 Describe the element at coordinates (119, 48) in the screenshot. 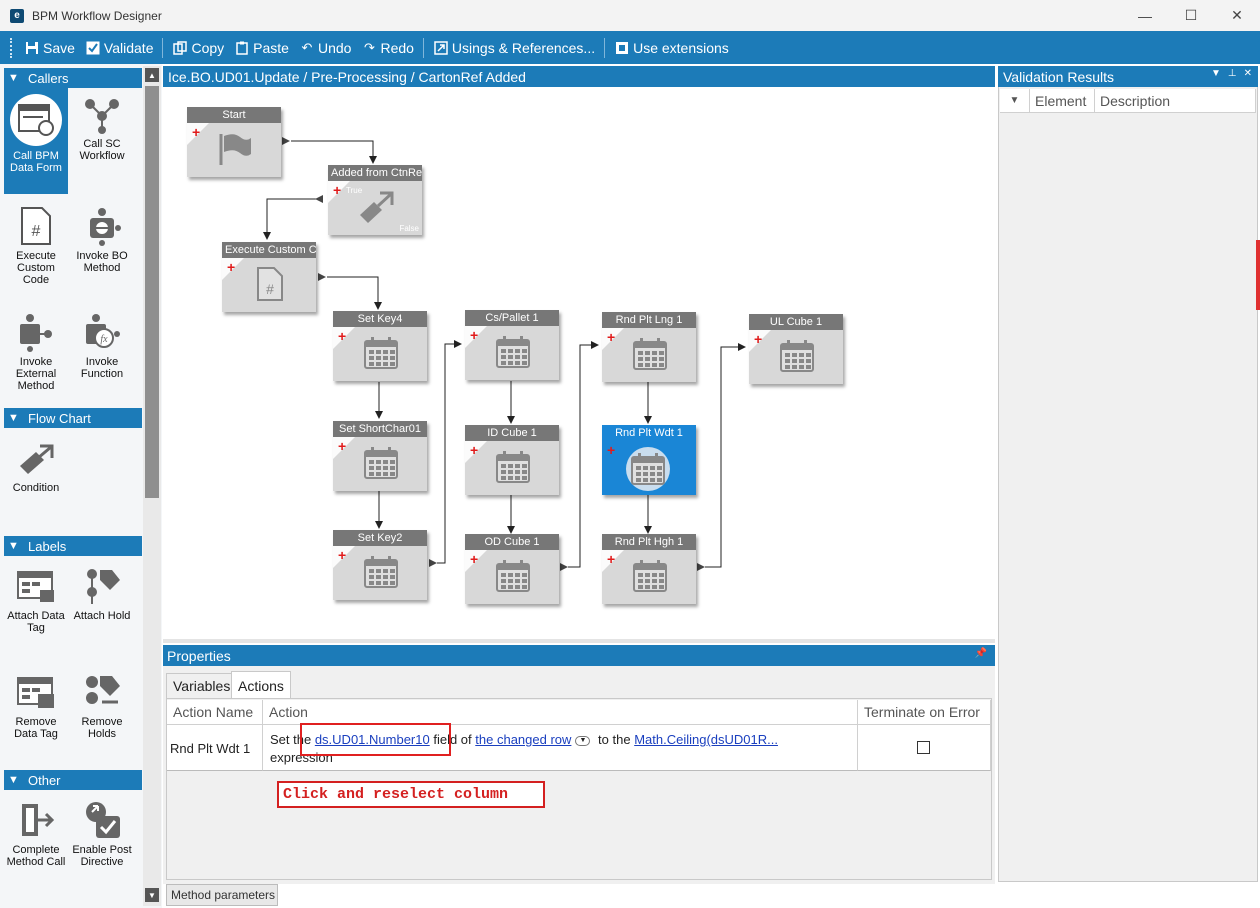

I see `validate-button: Validate` at that location.